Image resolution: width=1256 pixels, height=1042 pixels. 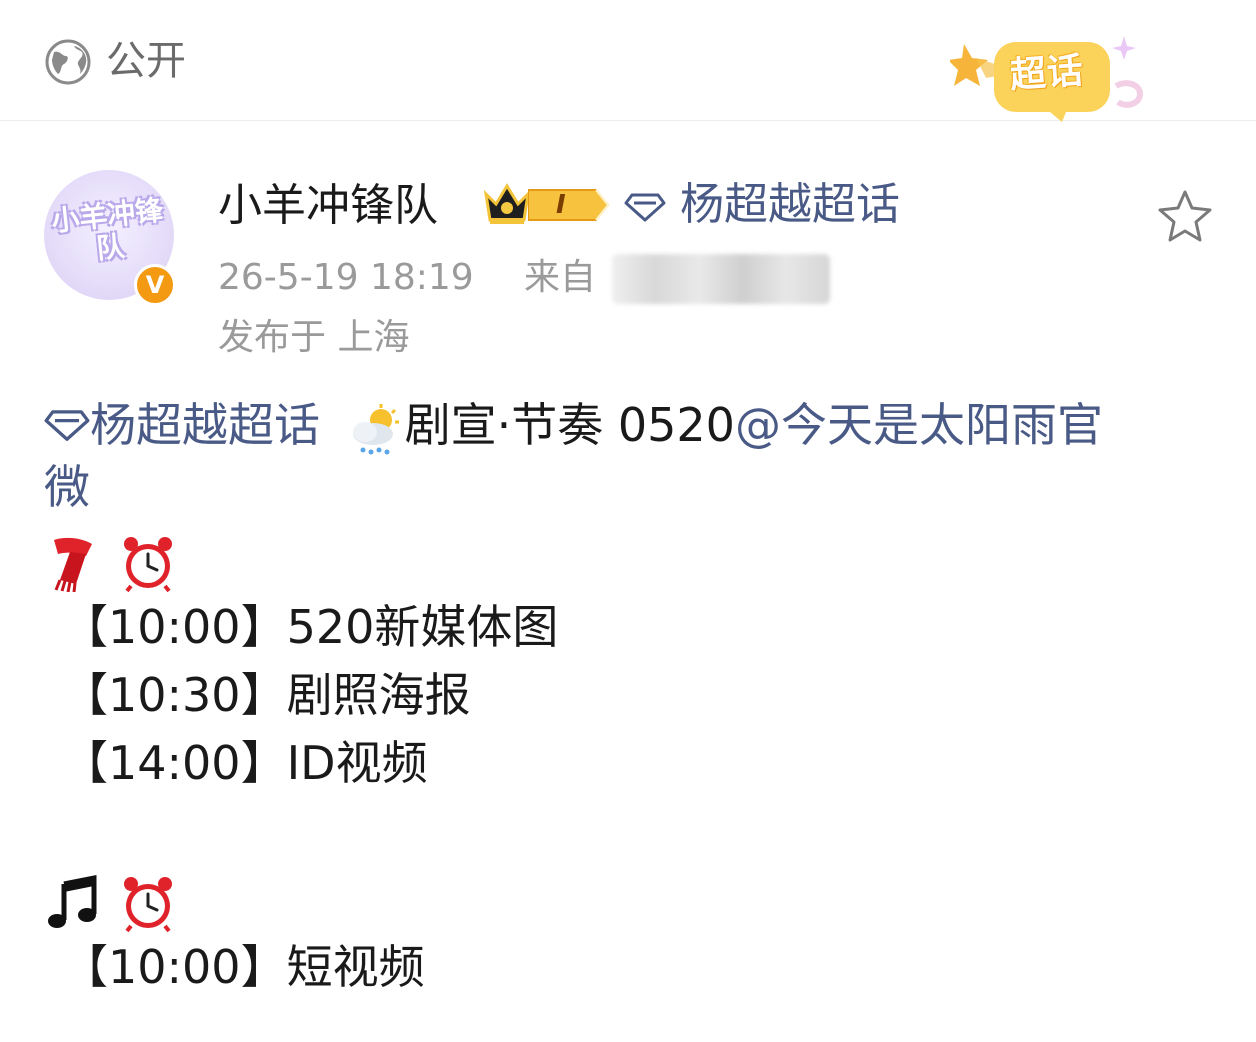 I want to click on schedule-item: 【10:00】短视频, so click(x=243, y=967).